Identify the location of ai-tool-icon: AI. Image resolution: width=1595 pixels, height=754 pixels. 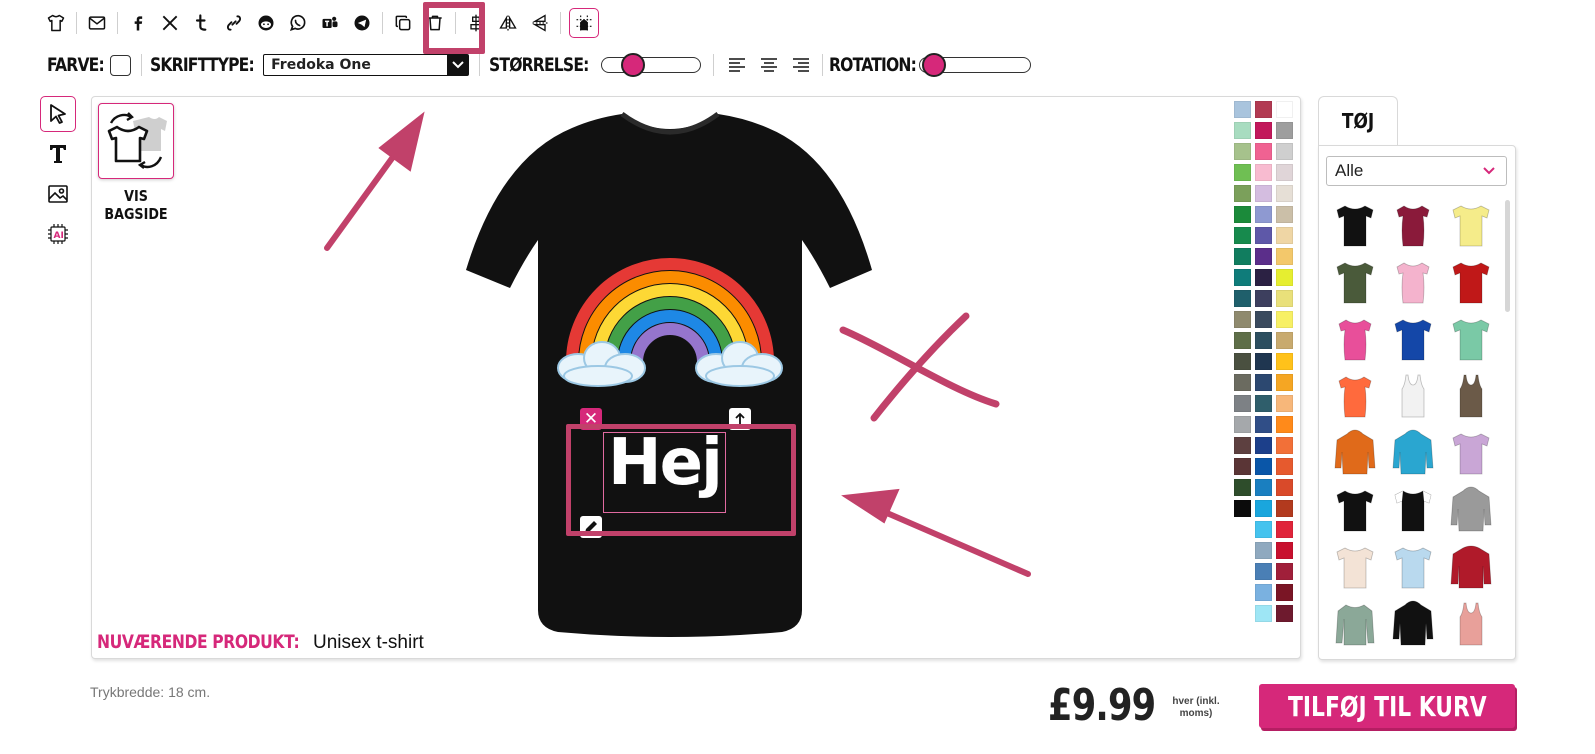
(58, 234).